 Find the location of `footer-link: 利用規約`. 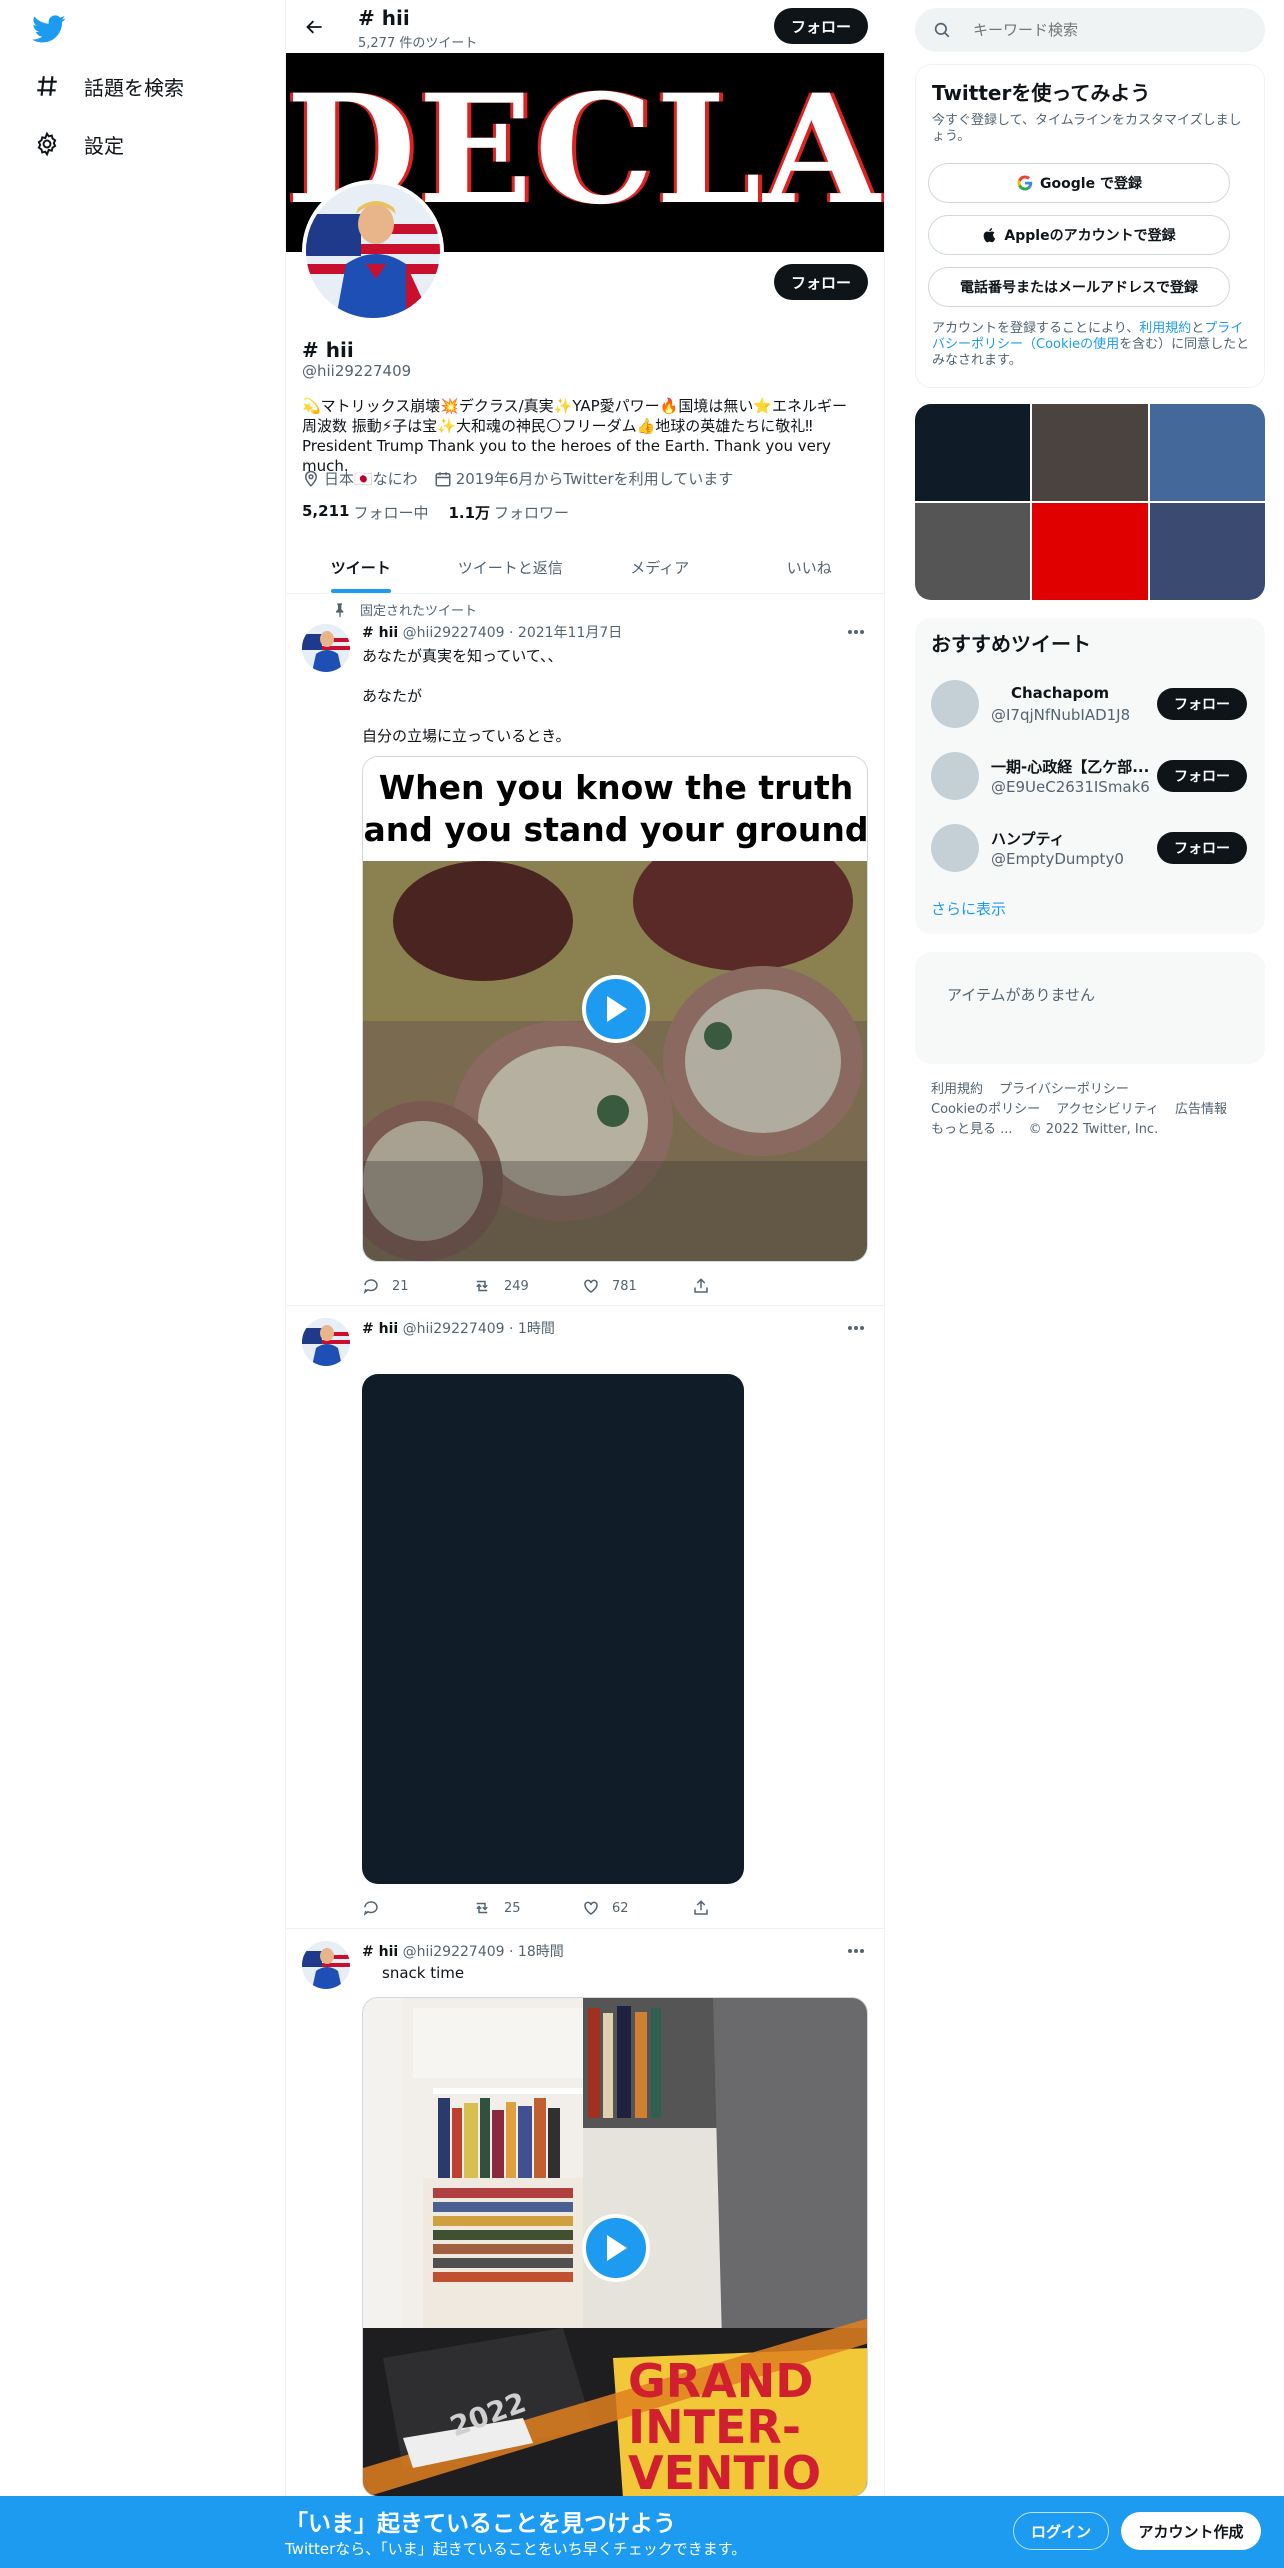

footer-link: 利用規約 is located at coordinates (957, 1089).